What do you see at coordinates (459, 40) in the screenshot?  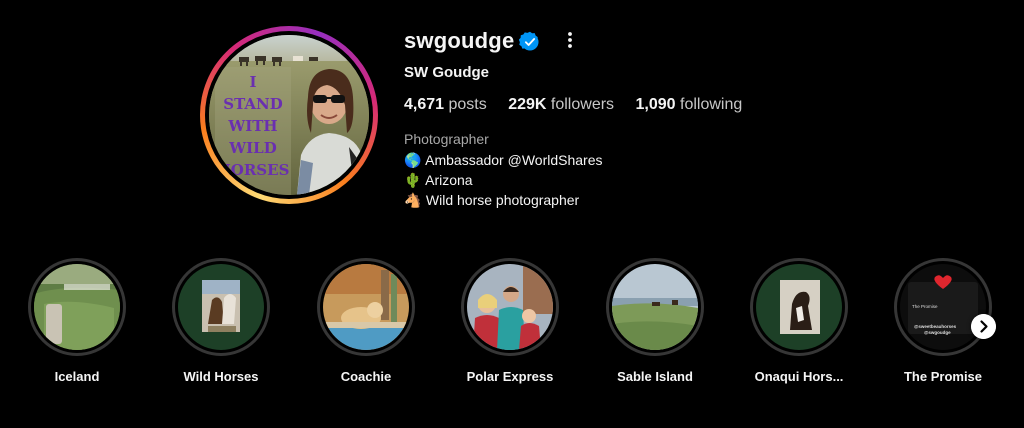 I see `profile-username: swgoudge` at bounding box center [459, 40].